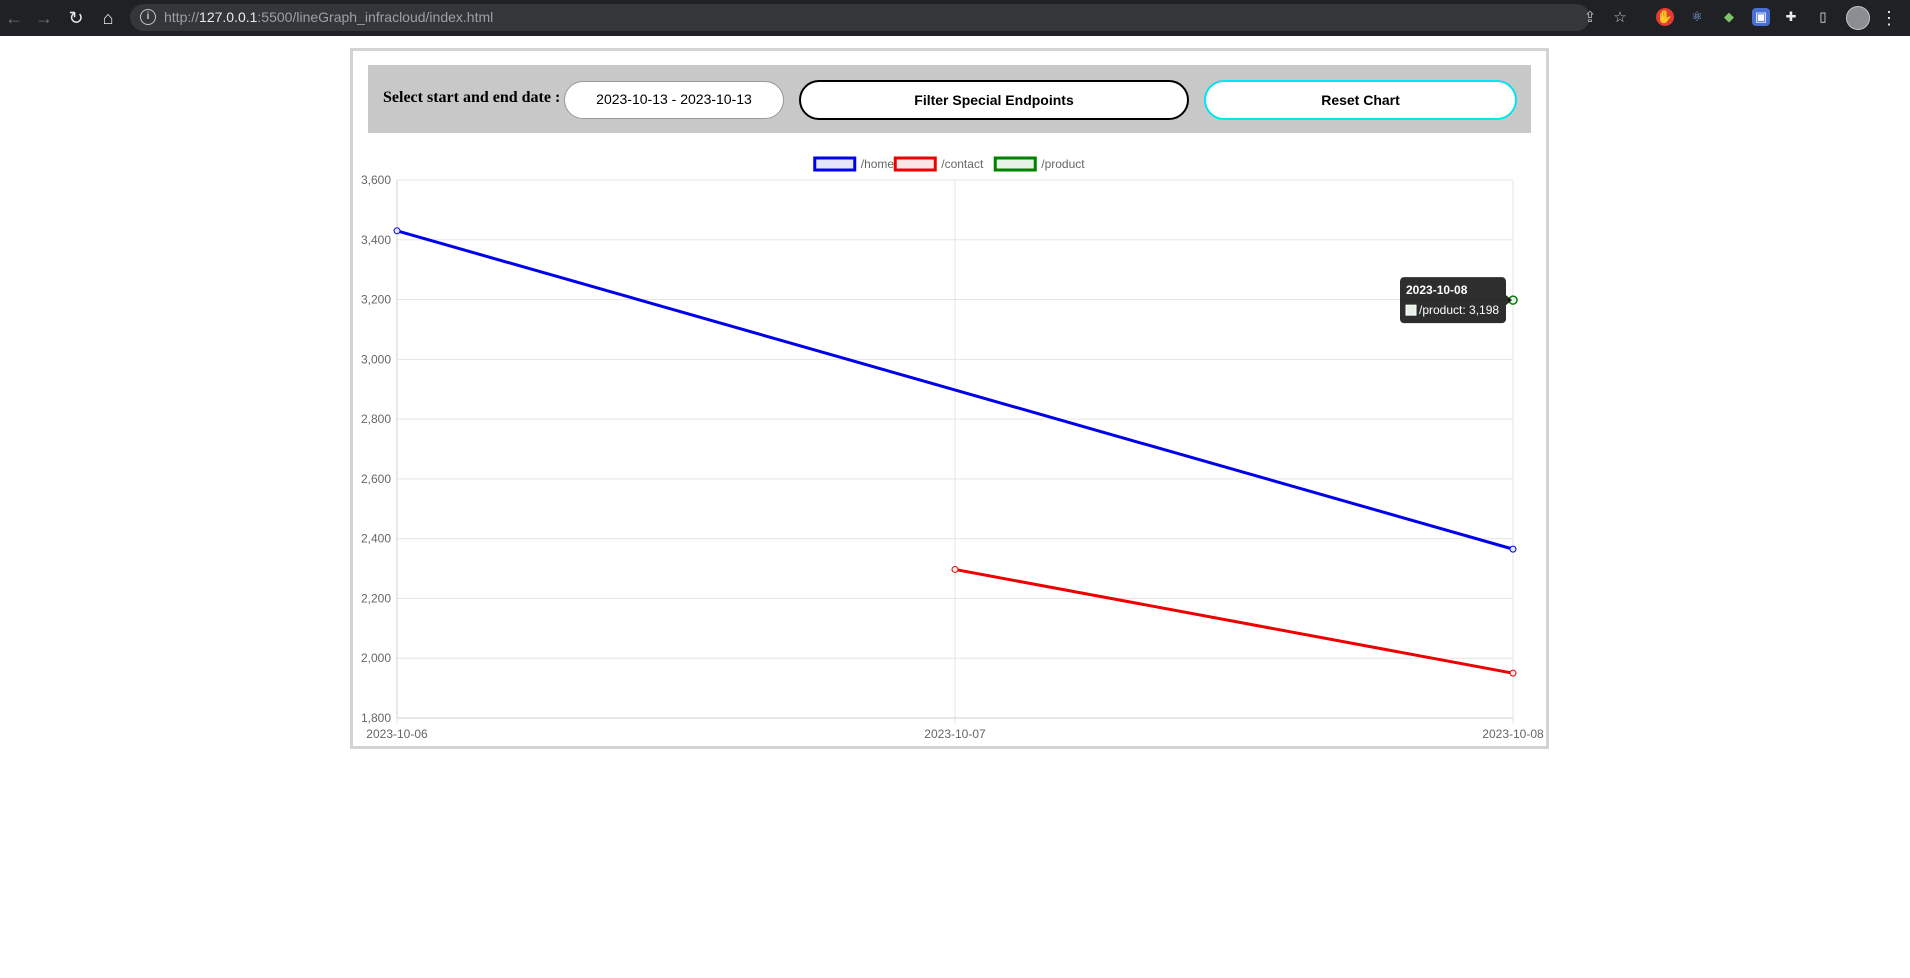 Image resolution: width=1910 pixels, height=978 pixels. Describe the element at coordinates (1234, 621) in the screenshot. I see `series-line-contact` at that location.